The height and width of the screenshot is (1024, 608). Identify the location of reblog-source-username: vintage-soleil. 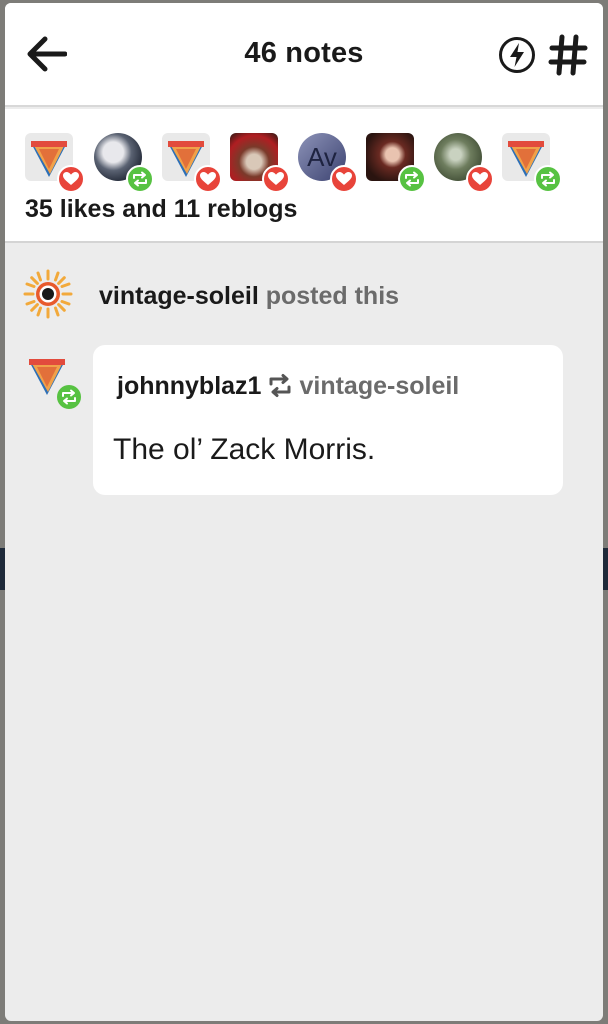
(379, 386).